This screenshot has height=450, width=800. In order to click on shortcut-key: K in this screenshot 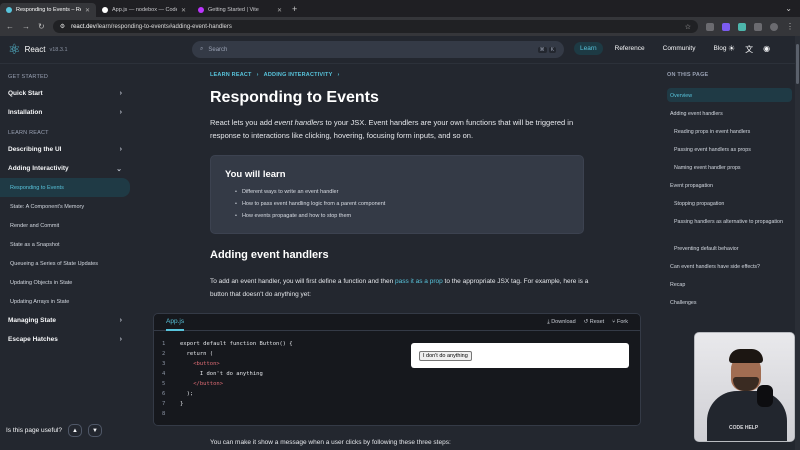, I will do `click(552, 49)`.